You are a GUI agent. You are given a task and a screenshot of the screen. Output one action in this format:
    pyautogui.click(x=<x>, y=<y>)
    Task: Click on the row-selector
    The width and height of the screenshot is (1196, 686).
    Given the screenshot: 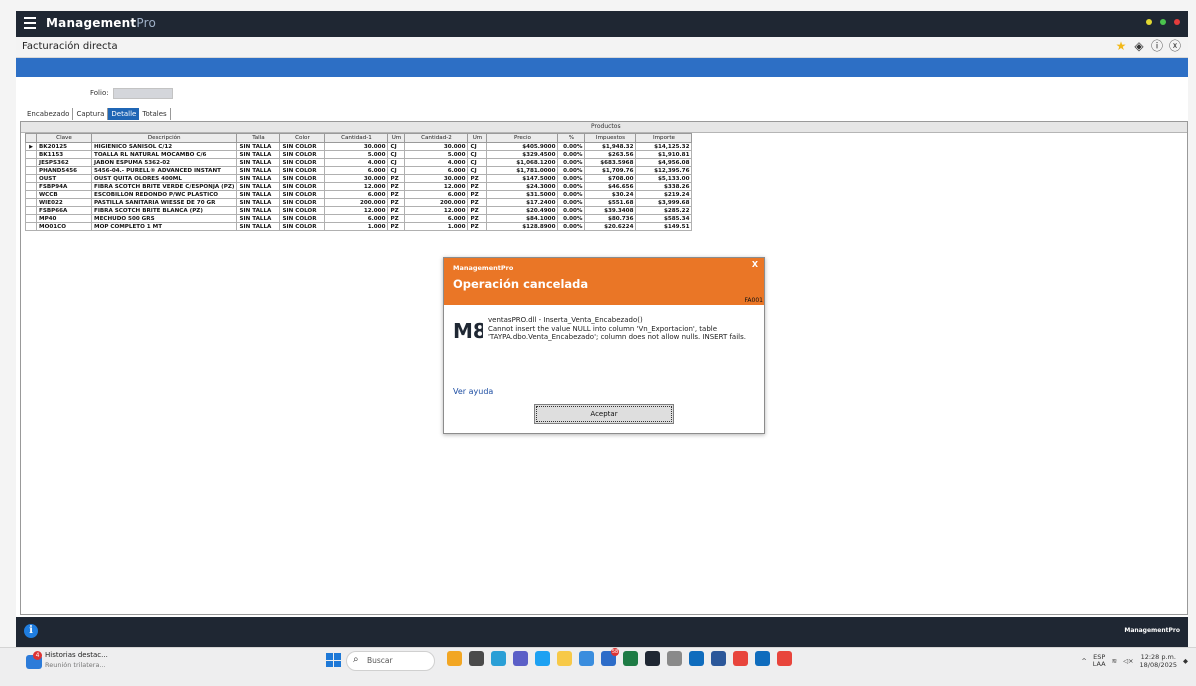 What is the action you would take?
    pyautogui.click(x=31, y=210)
    